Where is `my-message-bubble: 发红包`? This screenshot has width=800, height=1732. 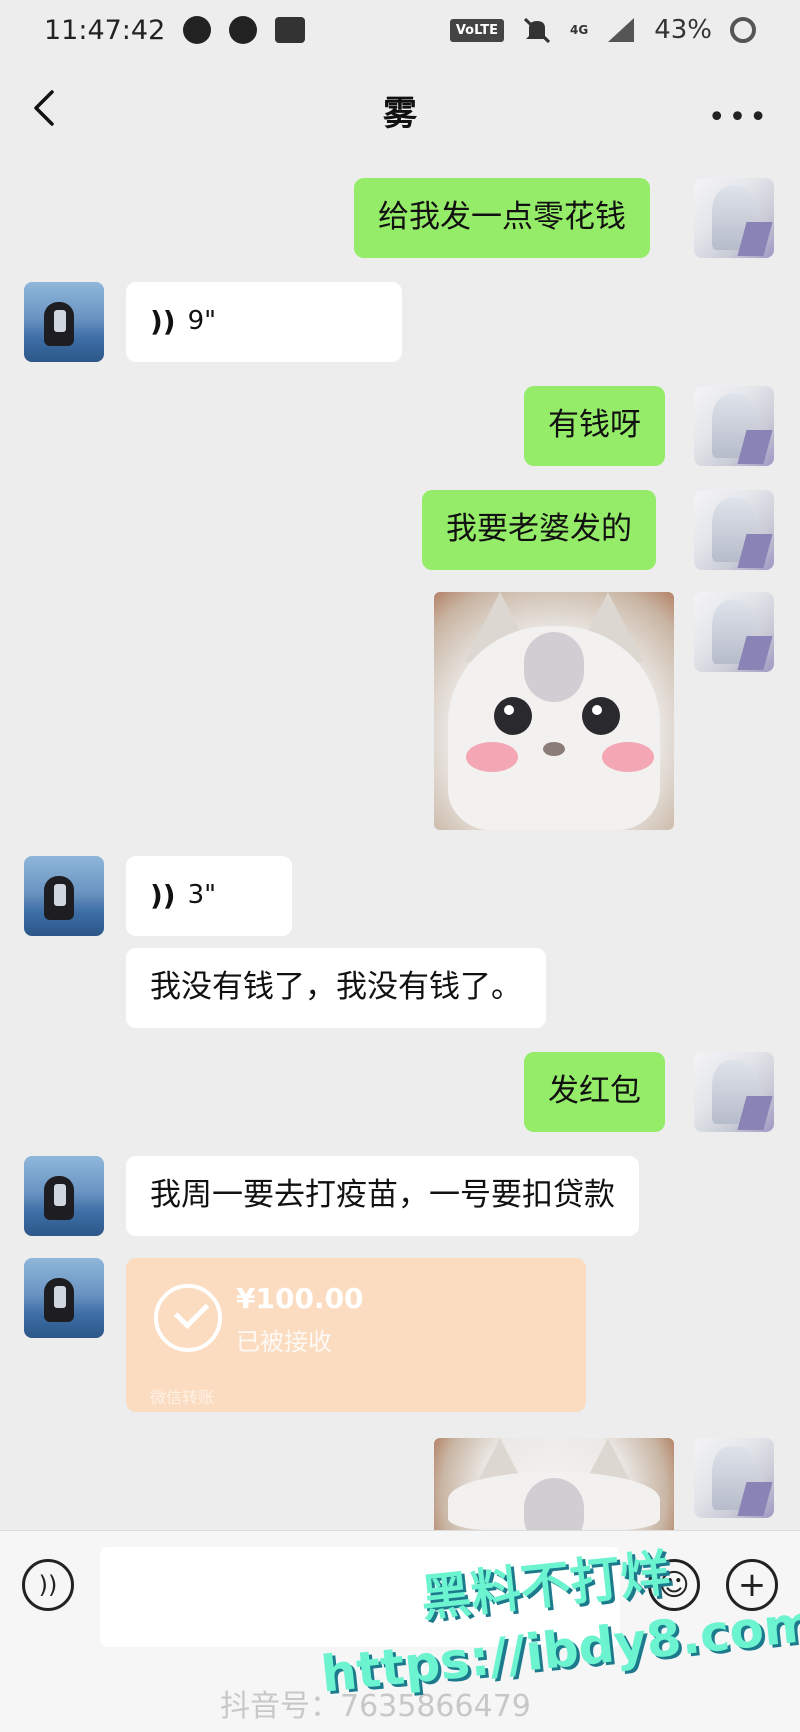 my-message-bubble: 发红包 is located at coordinates (594, 1092).